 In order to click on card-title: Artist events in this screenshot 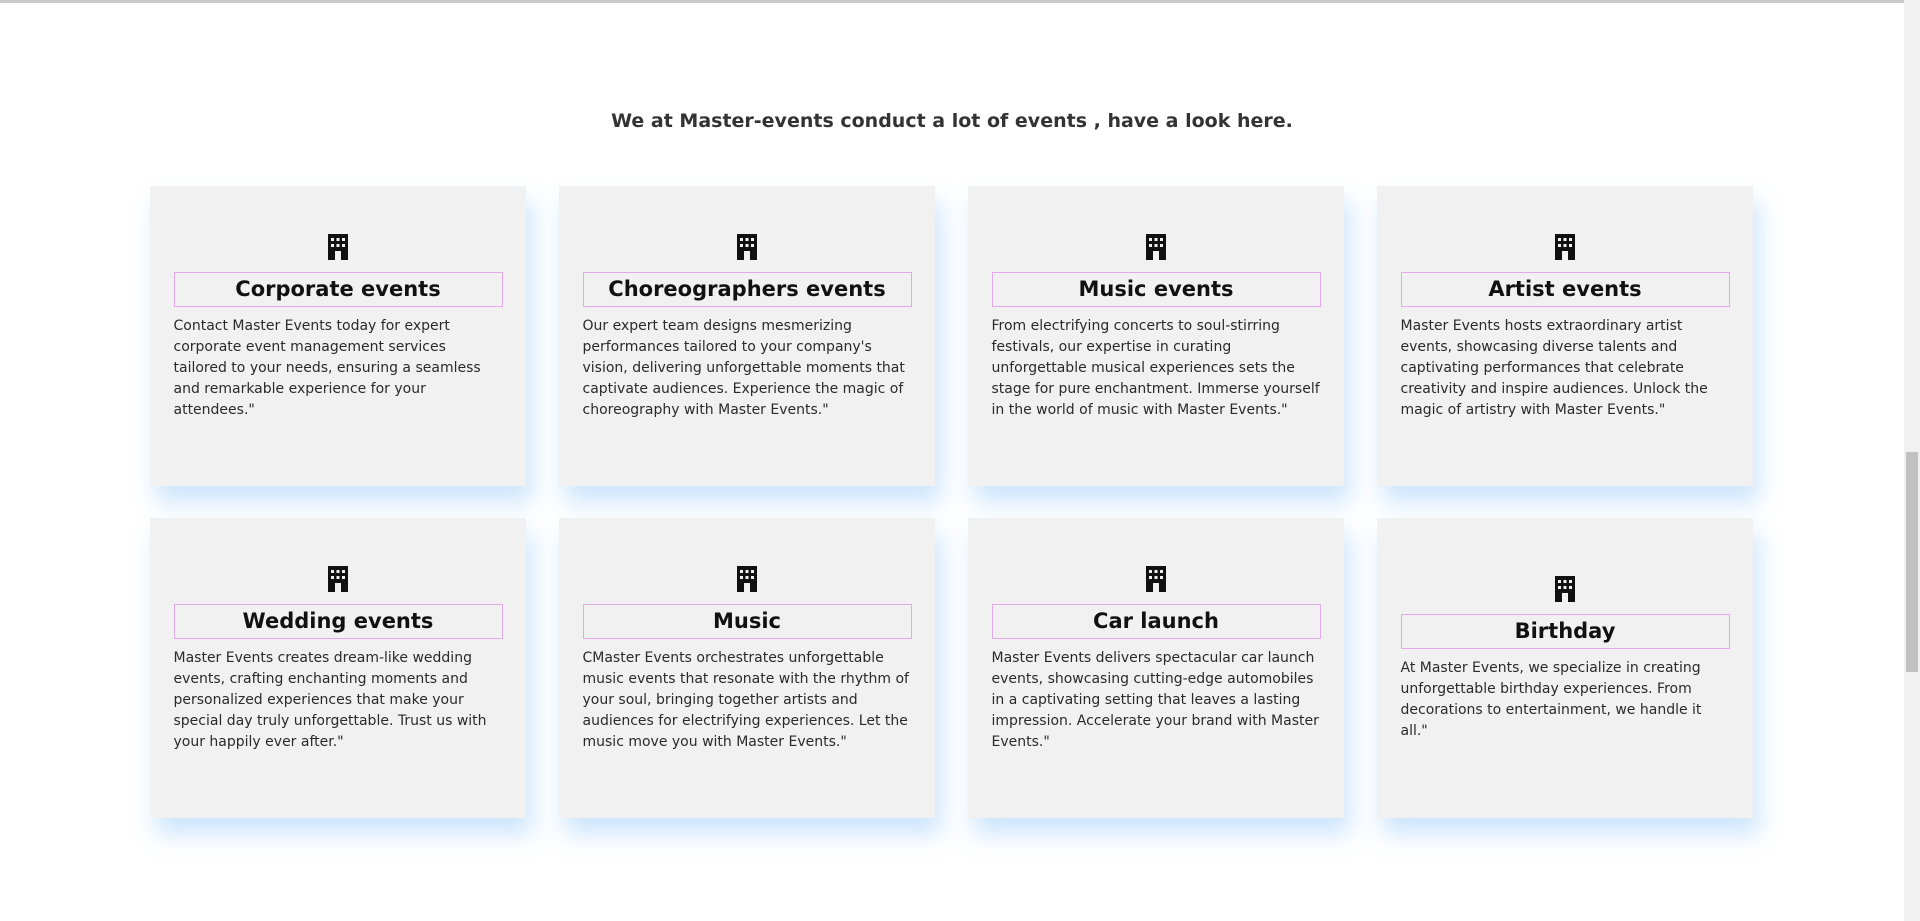, I will do `click(1565, 289)`.